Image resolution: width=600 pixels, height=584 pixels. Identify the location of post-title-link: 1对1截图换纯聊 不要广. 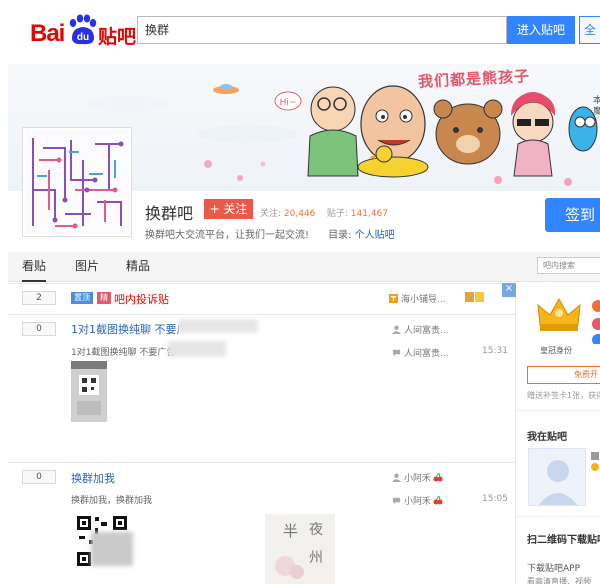
(129, 329).